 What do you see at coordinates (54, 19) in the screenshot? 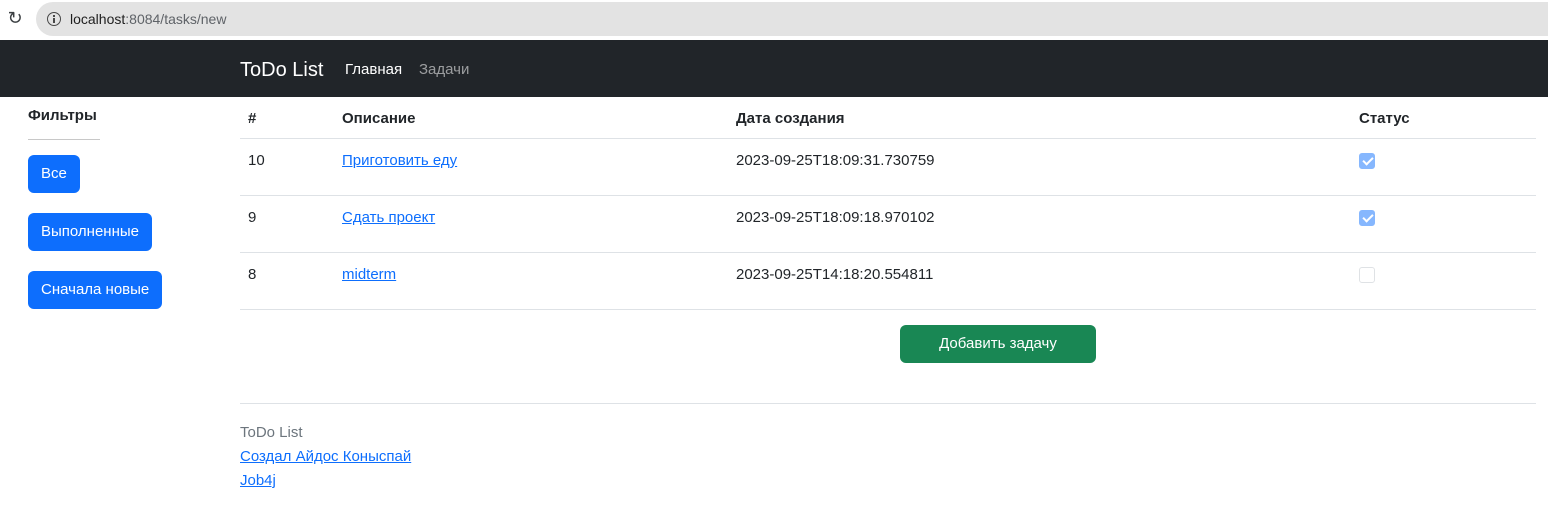
I see `info-icon` at bounding box center [54, 19].